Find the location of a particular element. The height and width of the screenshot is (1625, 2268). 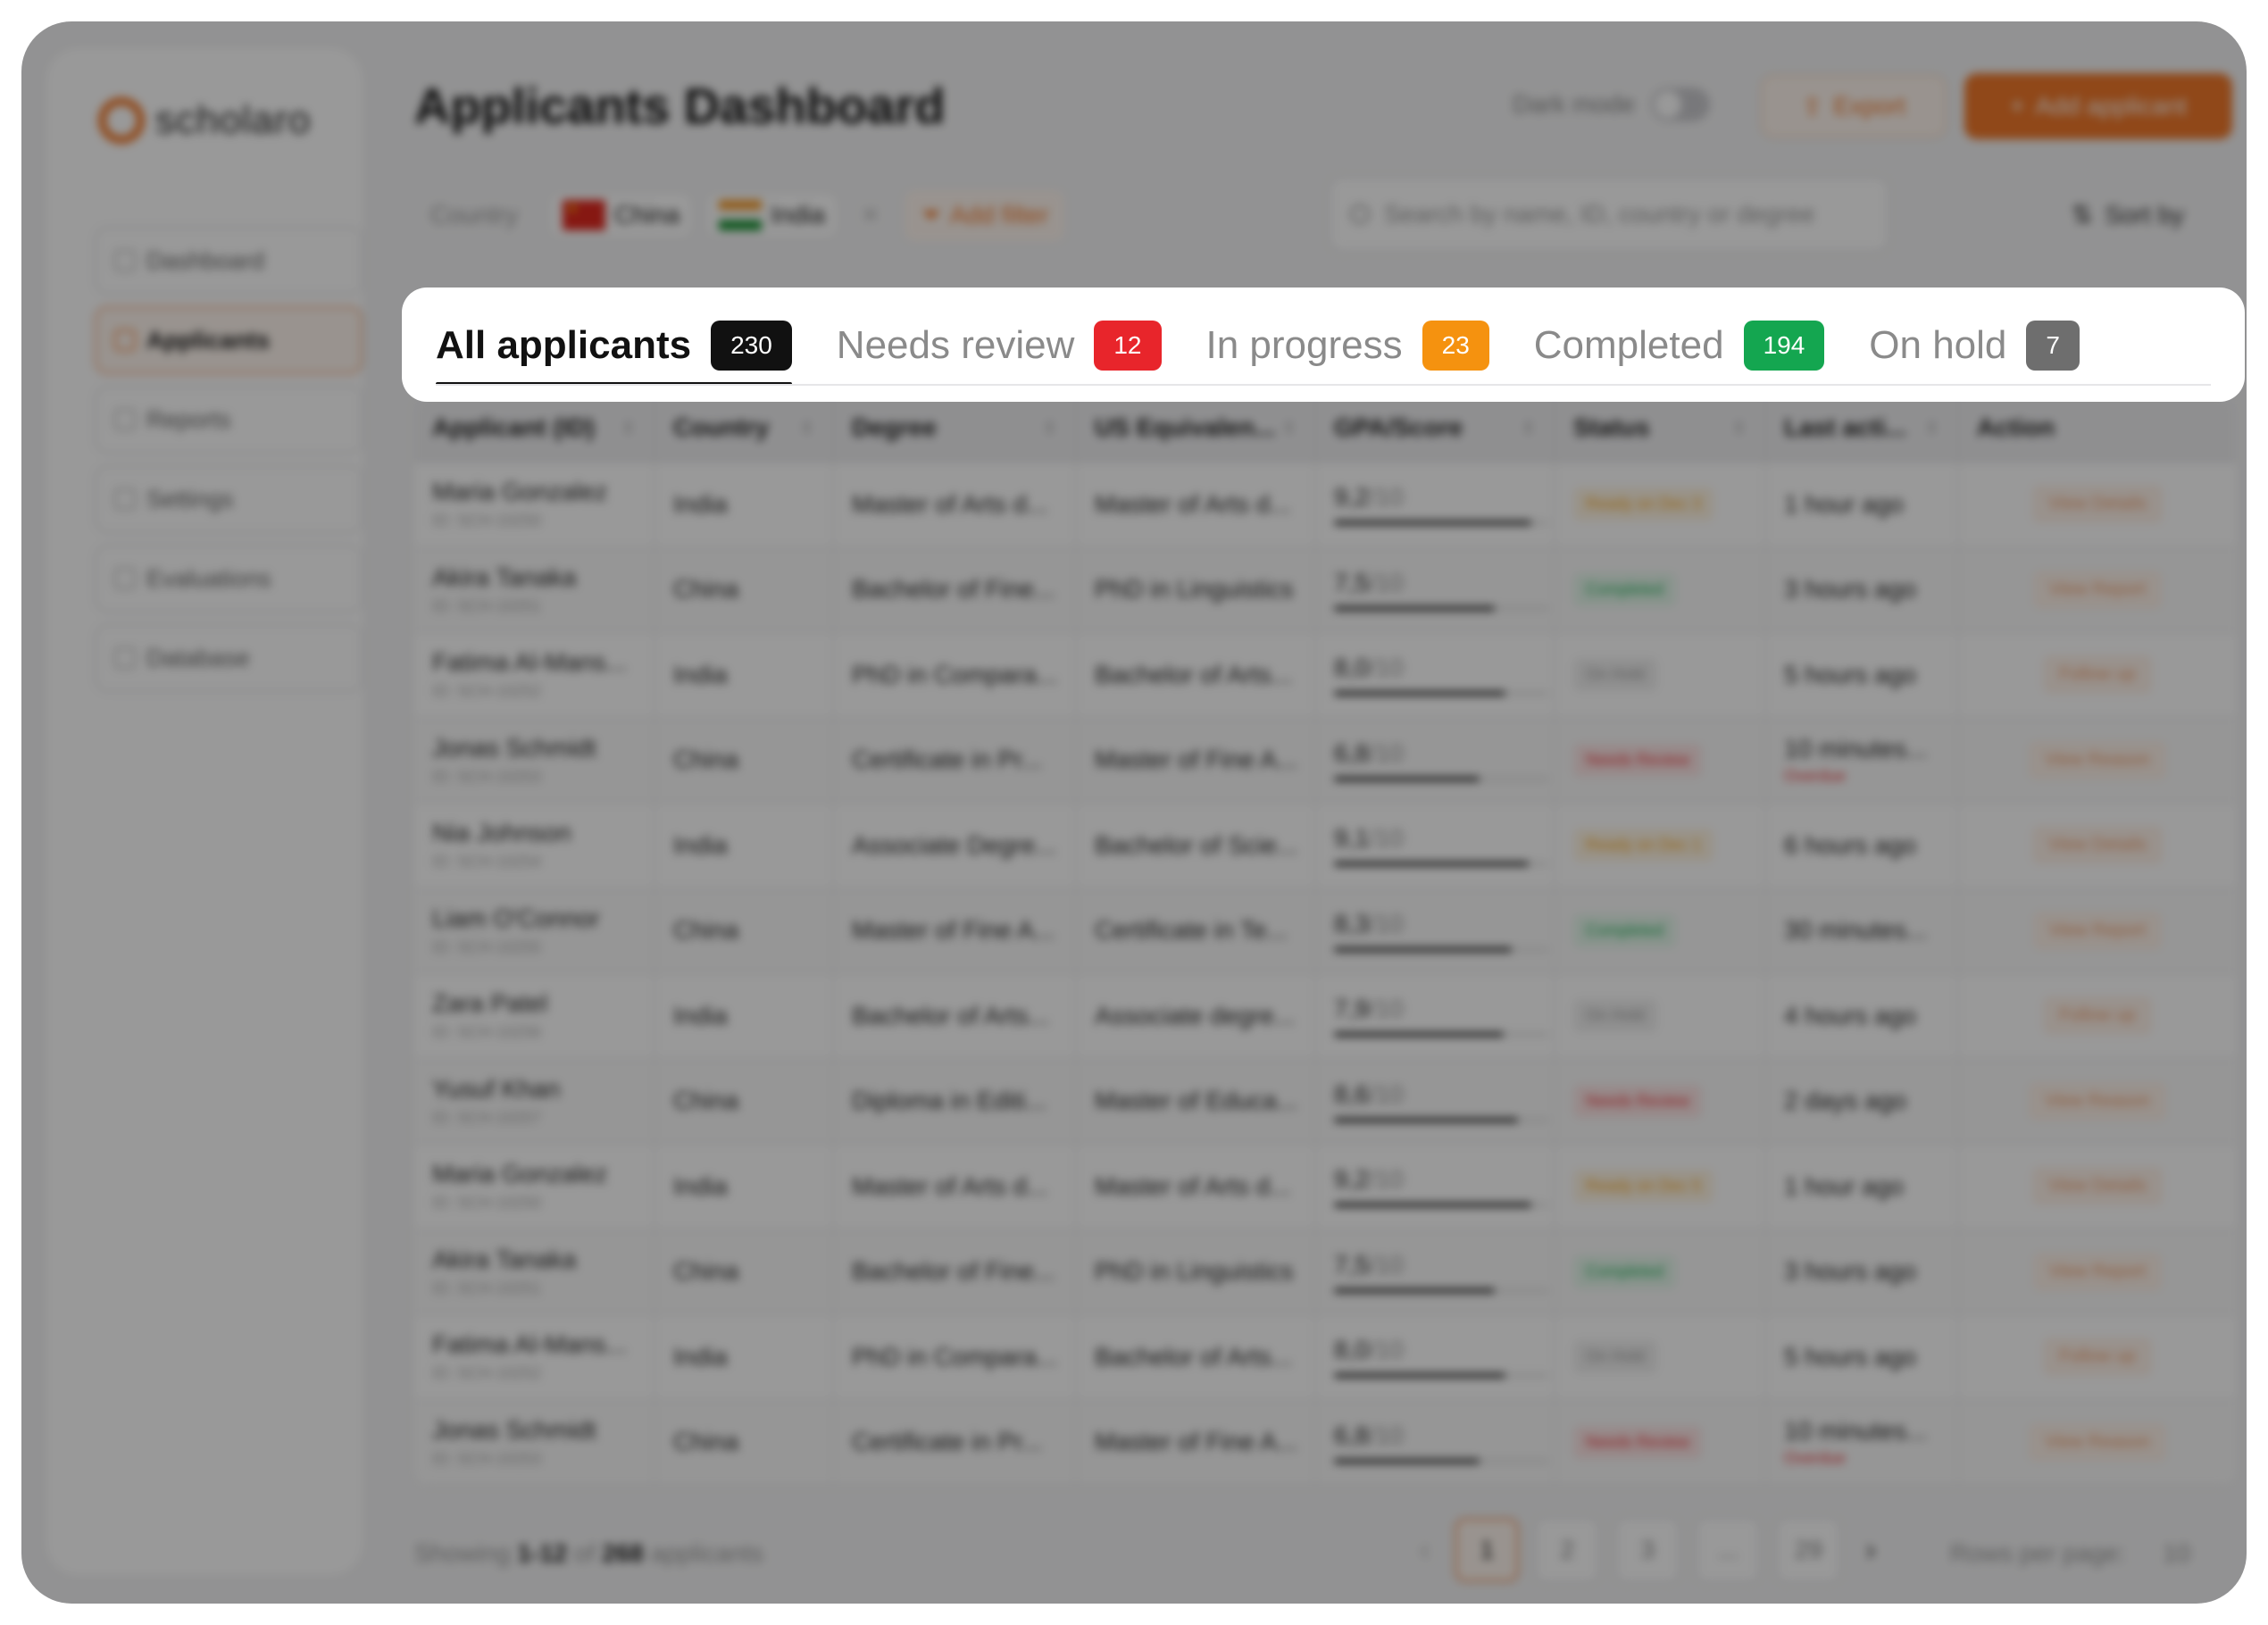

tab-count-badge: 12 is located at coordinates (1128, 346).